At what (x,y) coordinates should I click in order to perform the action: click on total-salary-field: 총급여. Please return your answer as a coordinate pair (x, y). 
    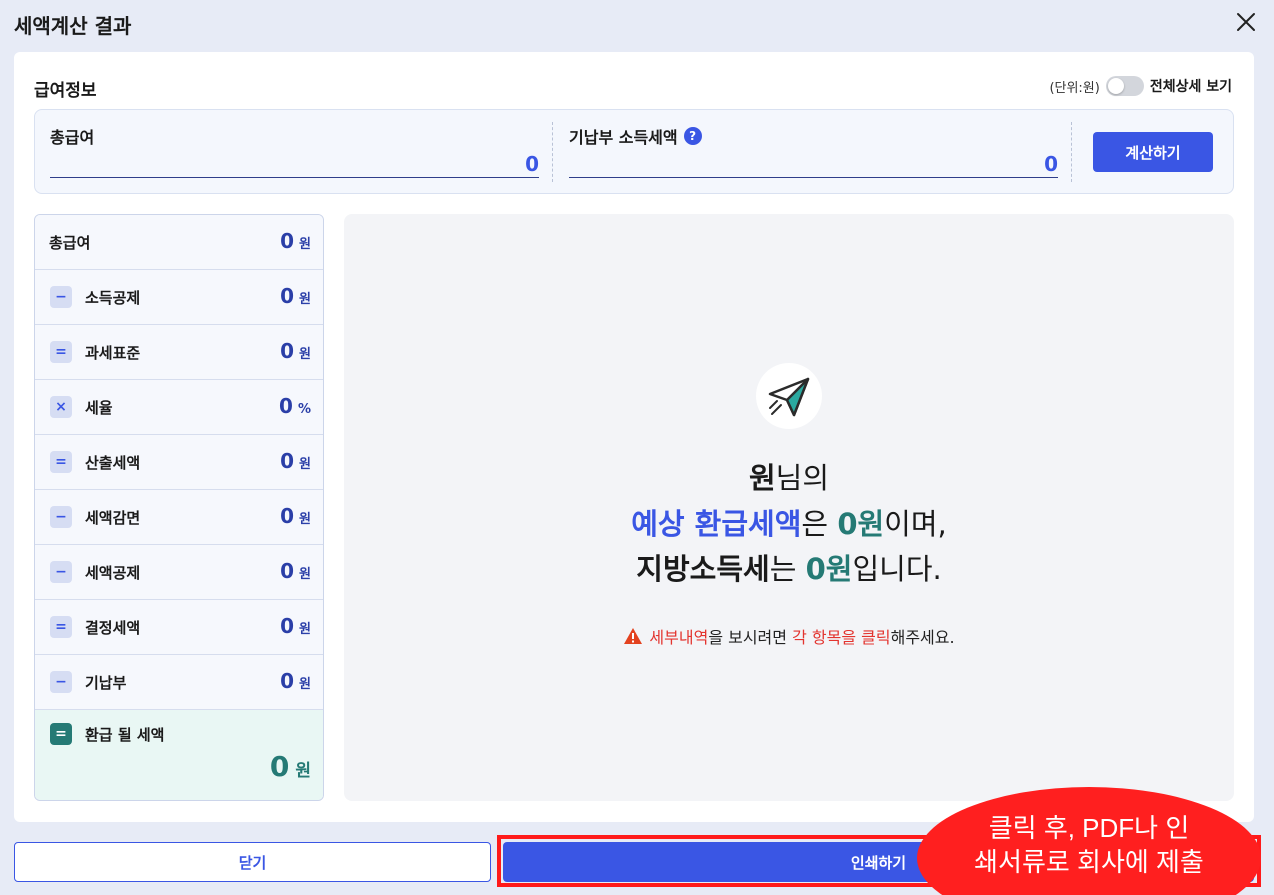
    Looking at the image, I should click on (294, 151).